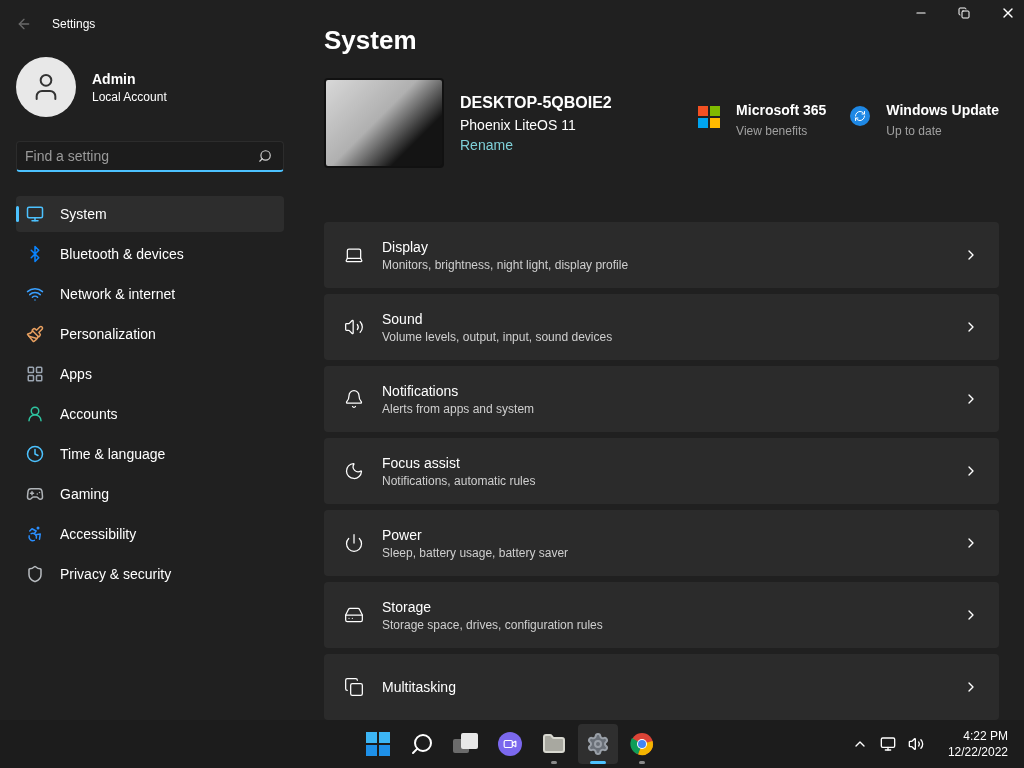  I want to click on sidebar-item: Accessibility, so click(150, 534).